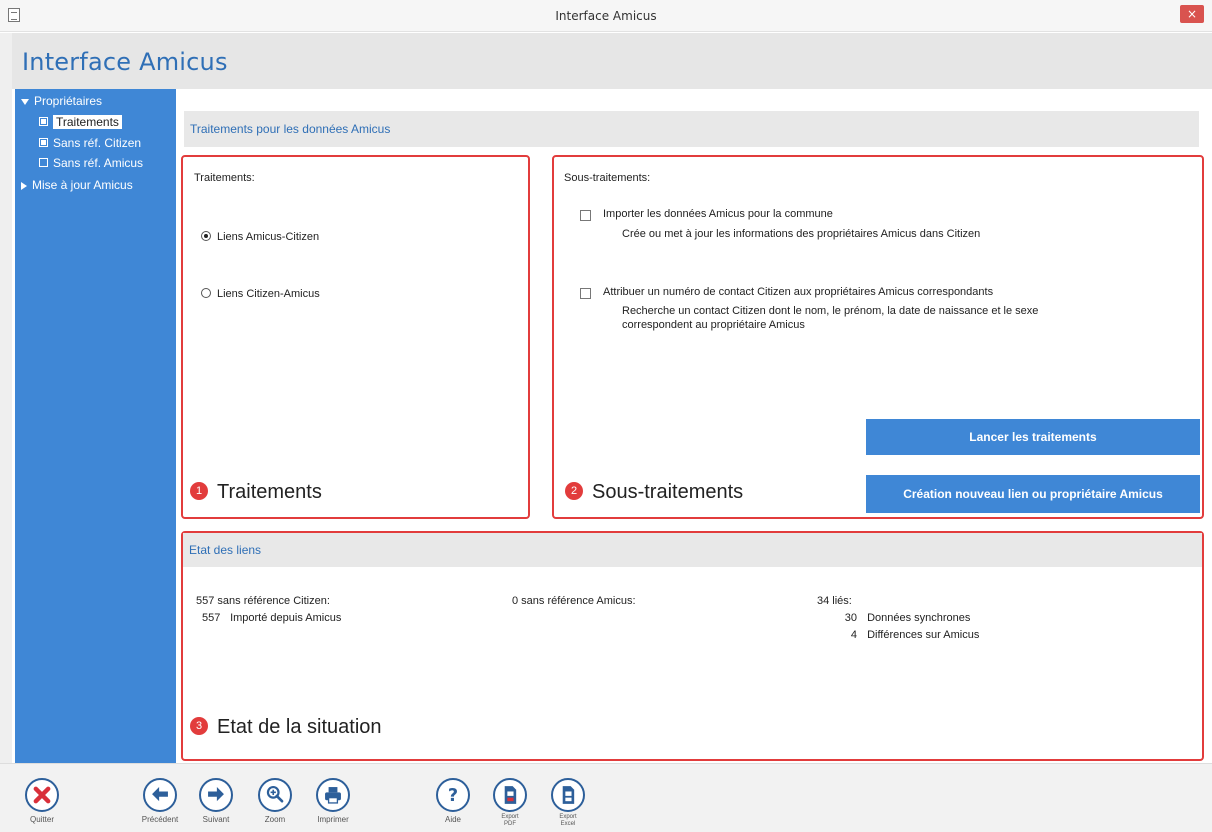  What do you see at coordinates (42, 795) in the screenshot?
I see `close-x-icon` at bounding box center [42, 795].